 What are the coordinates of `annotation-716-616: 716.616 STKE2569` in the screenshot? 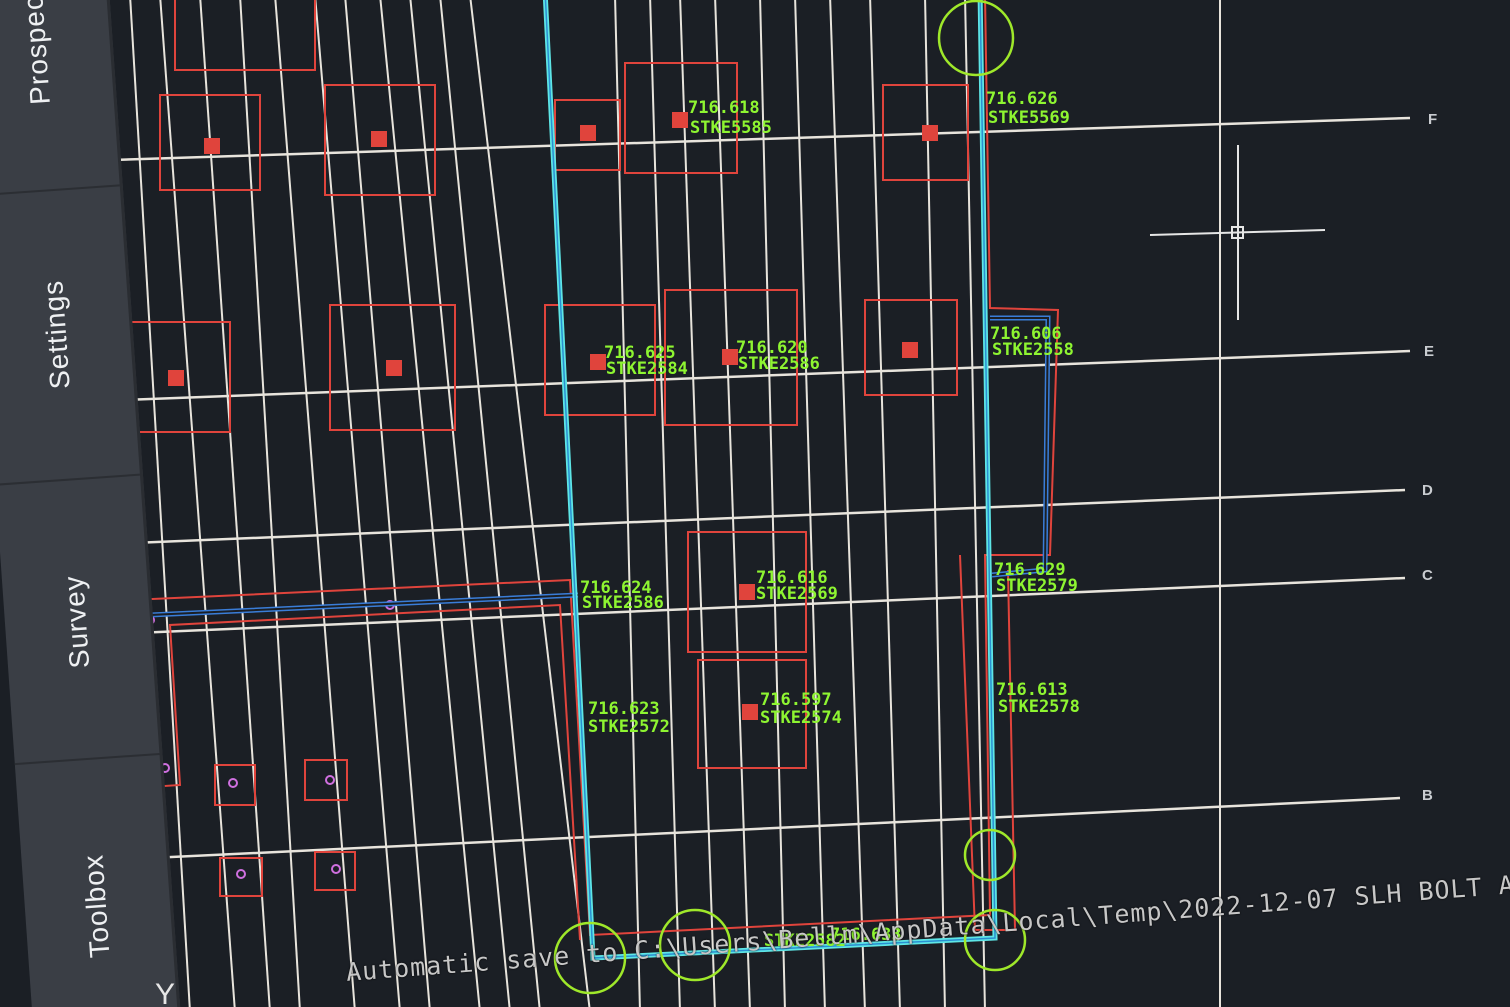 It's located at (797, 586).